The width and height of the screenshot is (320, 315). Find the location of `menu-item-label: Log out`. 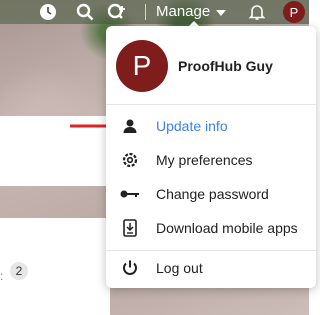

menu-item-label: Log out is located at coordinates (179, 268).